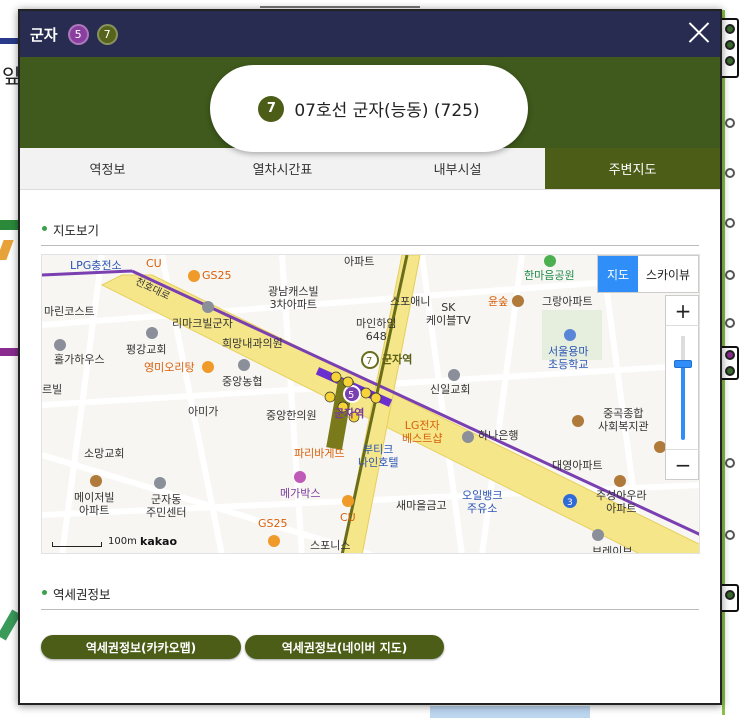  I want to click on popup-titlebar: 군자 5 7, so click(370, 34).